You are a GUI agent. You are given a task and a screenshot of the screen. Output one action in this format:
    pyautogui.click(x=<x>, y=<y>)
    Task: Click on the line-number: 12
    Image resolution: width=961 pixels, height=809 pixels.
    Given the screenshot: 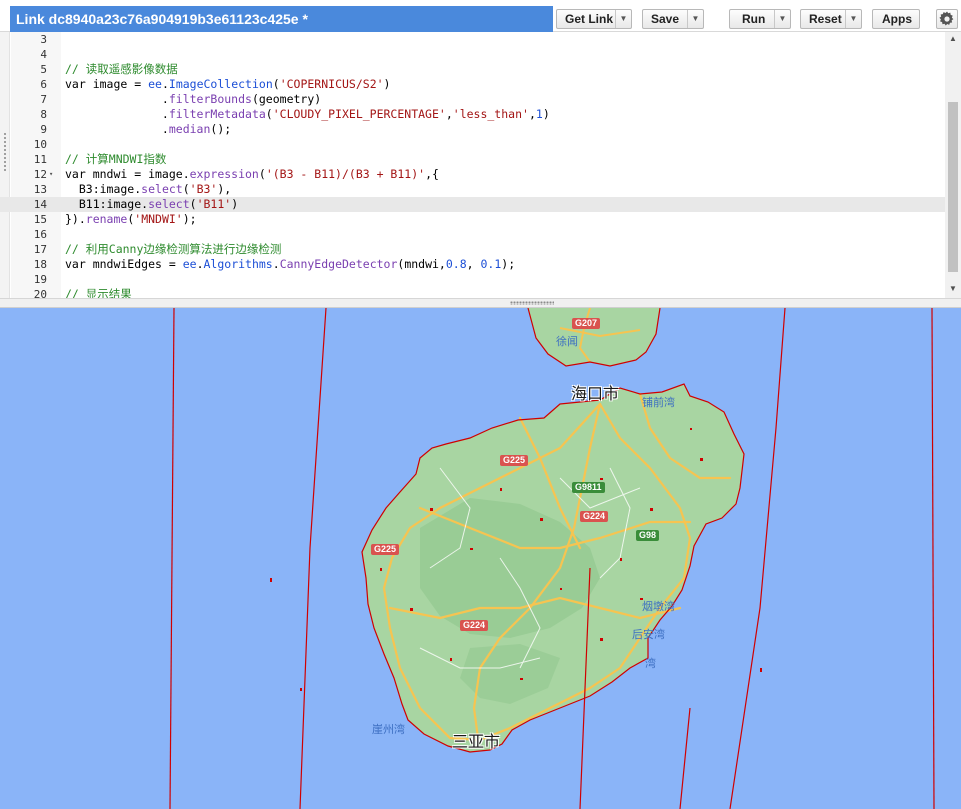 What is the action you would take?
    pyautogui.click(x=40, y=174)
    